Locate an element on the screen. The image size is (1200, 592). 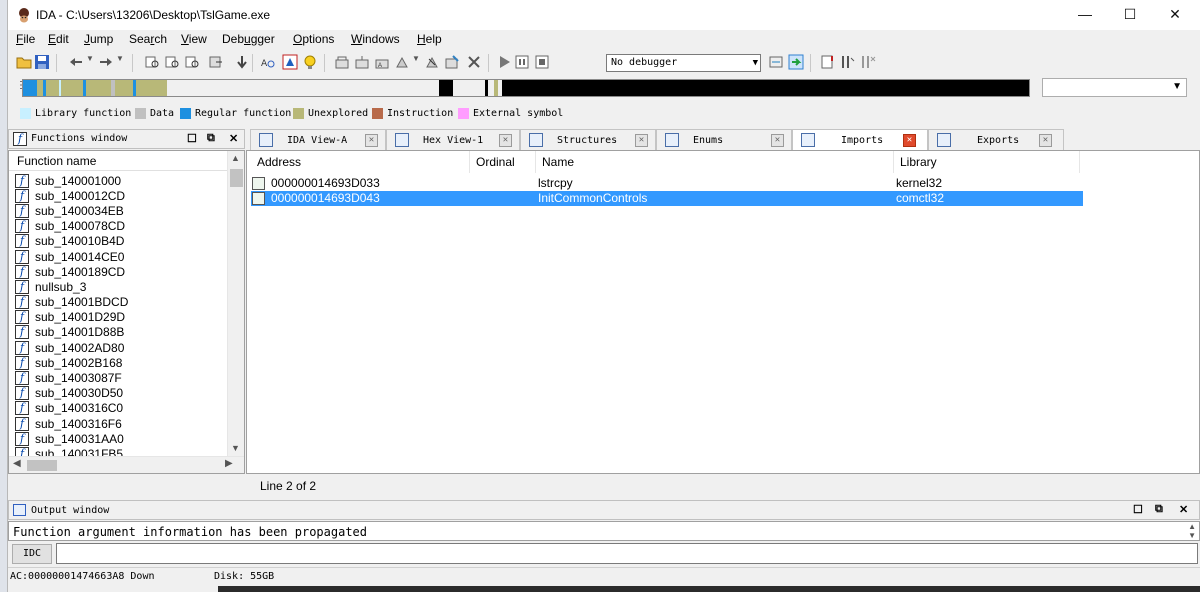
tab-enums: Enums ✕ is located at coordinates (724, 139).